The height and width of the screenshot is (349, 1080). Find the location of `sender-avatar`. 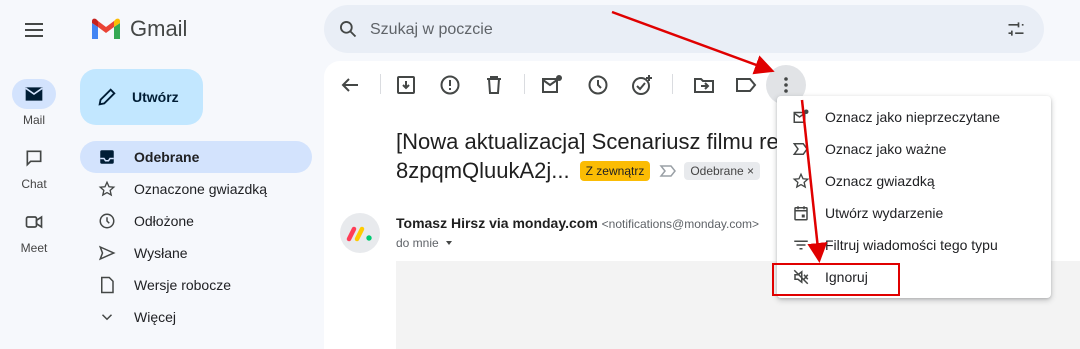

sender-avatar is located at coordinates (360, 233).